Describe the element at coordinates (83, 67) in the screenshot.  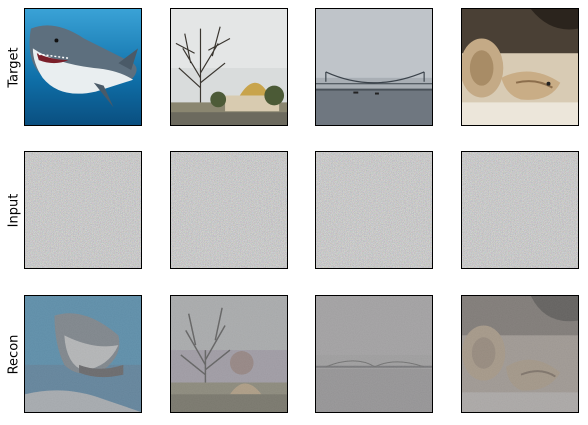
I see `target-image-shark` at that location.